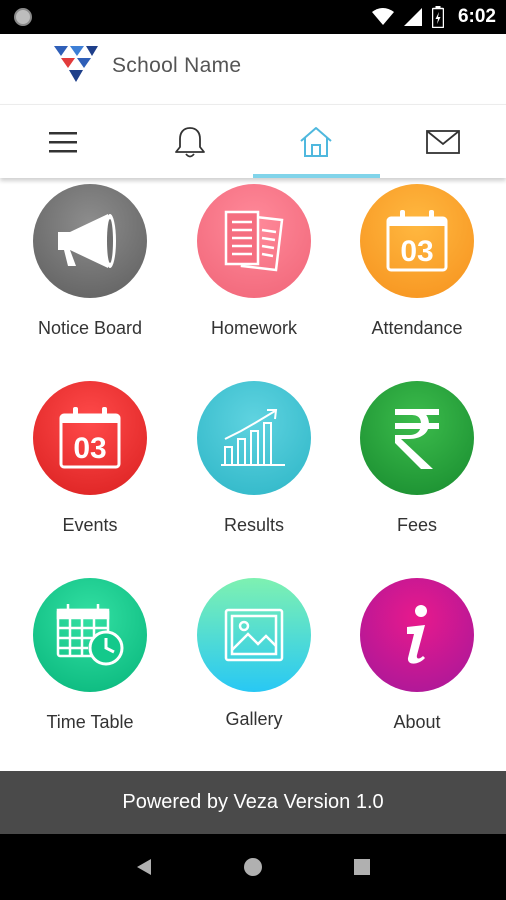 The width and height of the screenshot is (506, 900). What do you see at coordinates (23, 17) in the screenshot?
I see `notification-dot-icon` at bounding box center [23, 17].